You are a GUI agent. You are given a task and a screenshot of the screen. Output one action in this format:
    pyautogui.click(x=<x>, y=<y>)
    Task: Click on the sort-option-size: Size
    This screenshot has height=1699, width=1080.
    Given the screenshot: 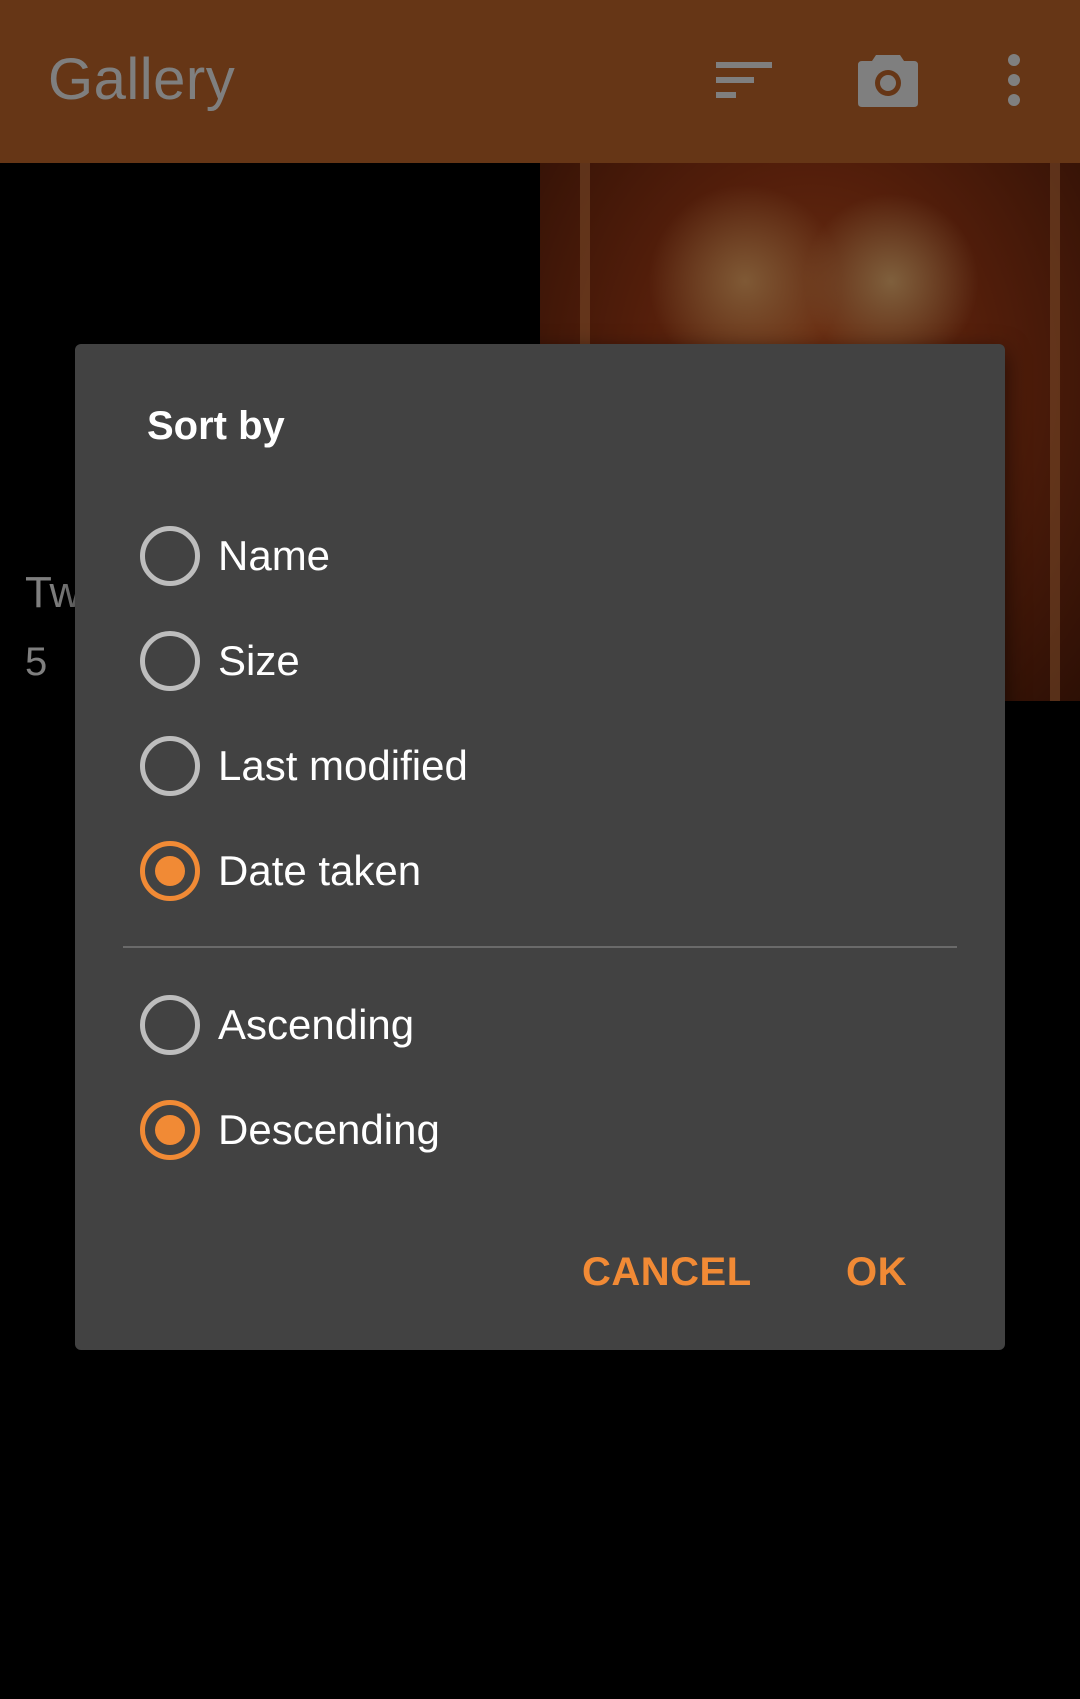 What is the action you would take?
    pyautogui.click(x=540, y=661)
    